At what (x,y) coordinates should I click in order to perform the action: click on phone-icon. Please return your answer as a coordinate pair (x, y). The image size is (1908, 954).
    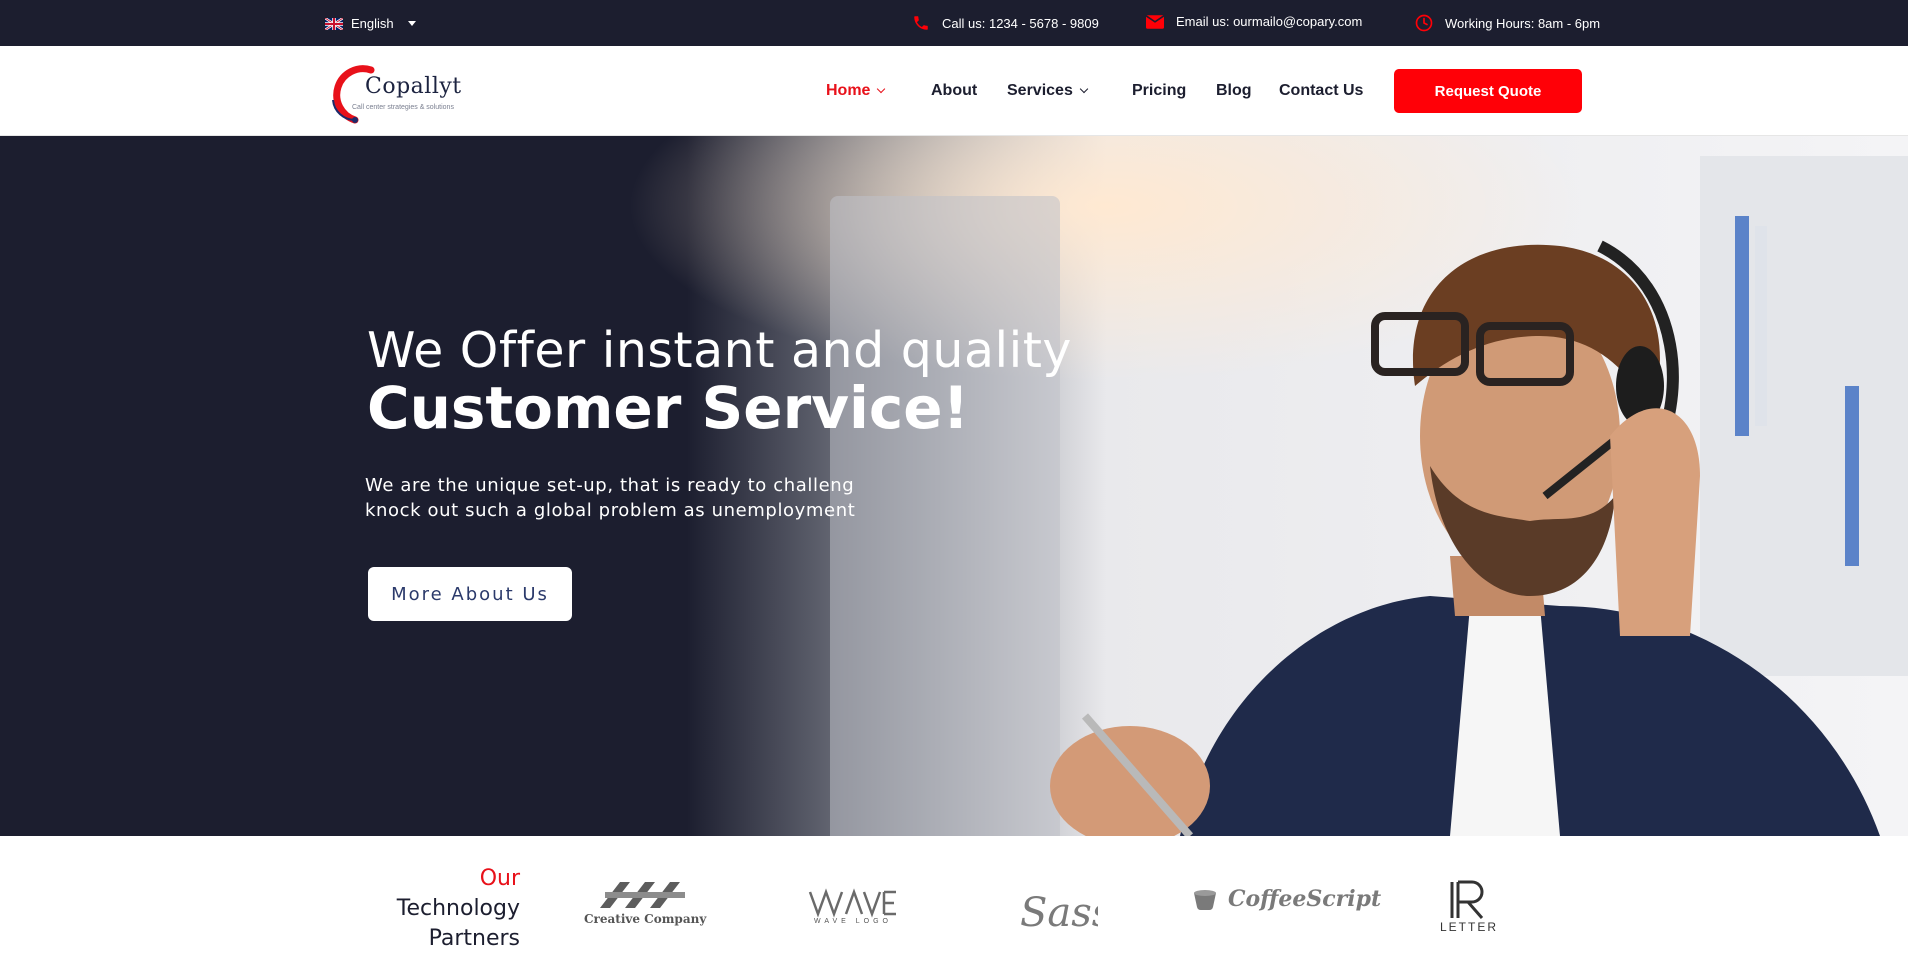
    Looking at the image, I should click on (921, 23).